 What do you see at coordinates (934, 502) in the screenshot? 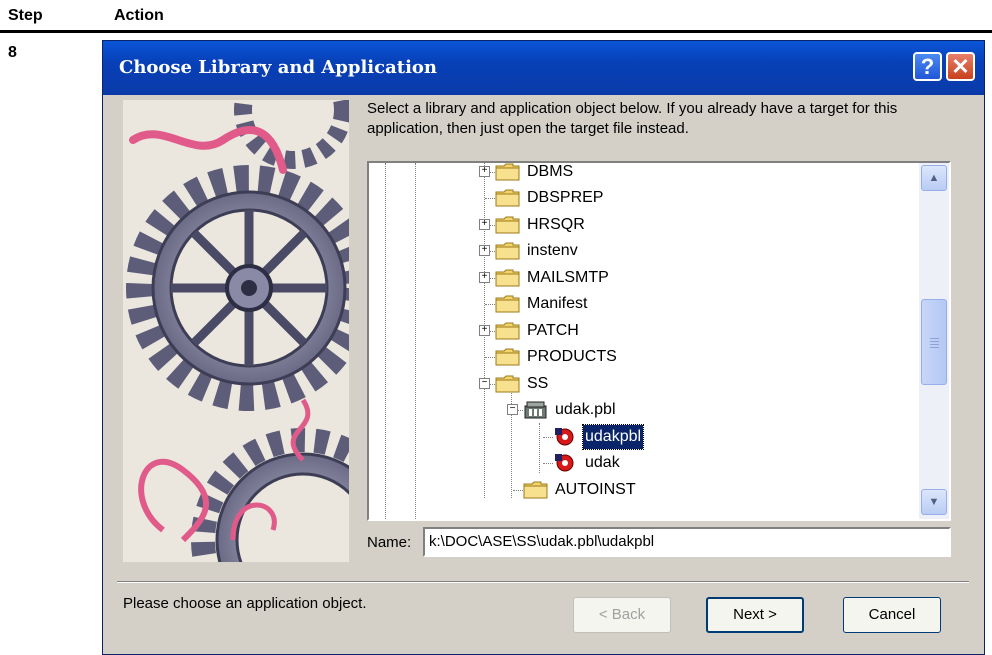
I see `scroll-down-button: ▼` at bounding box center [934, 502].